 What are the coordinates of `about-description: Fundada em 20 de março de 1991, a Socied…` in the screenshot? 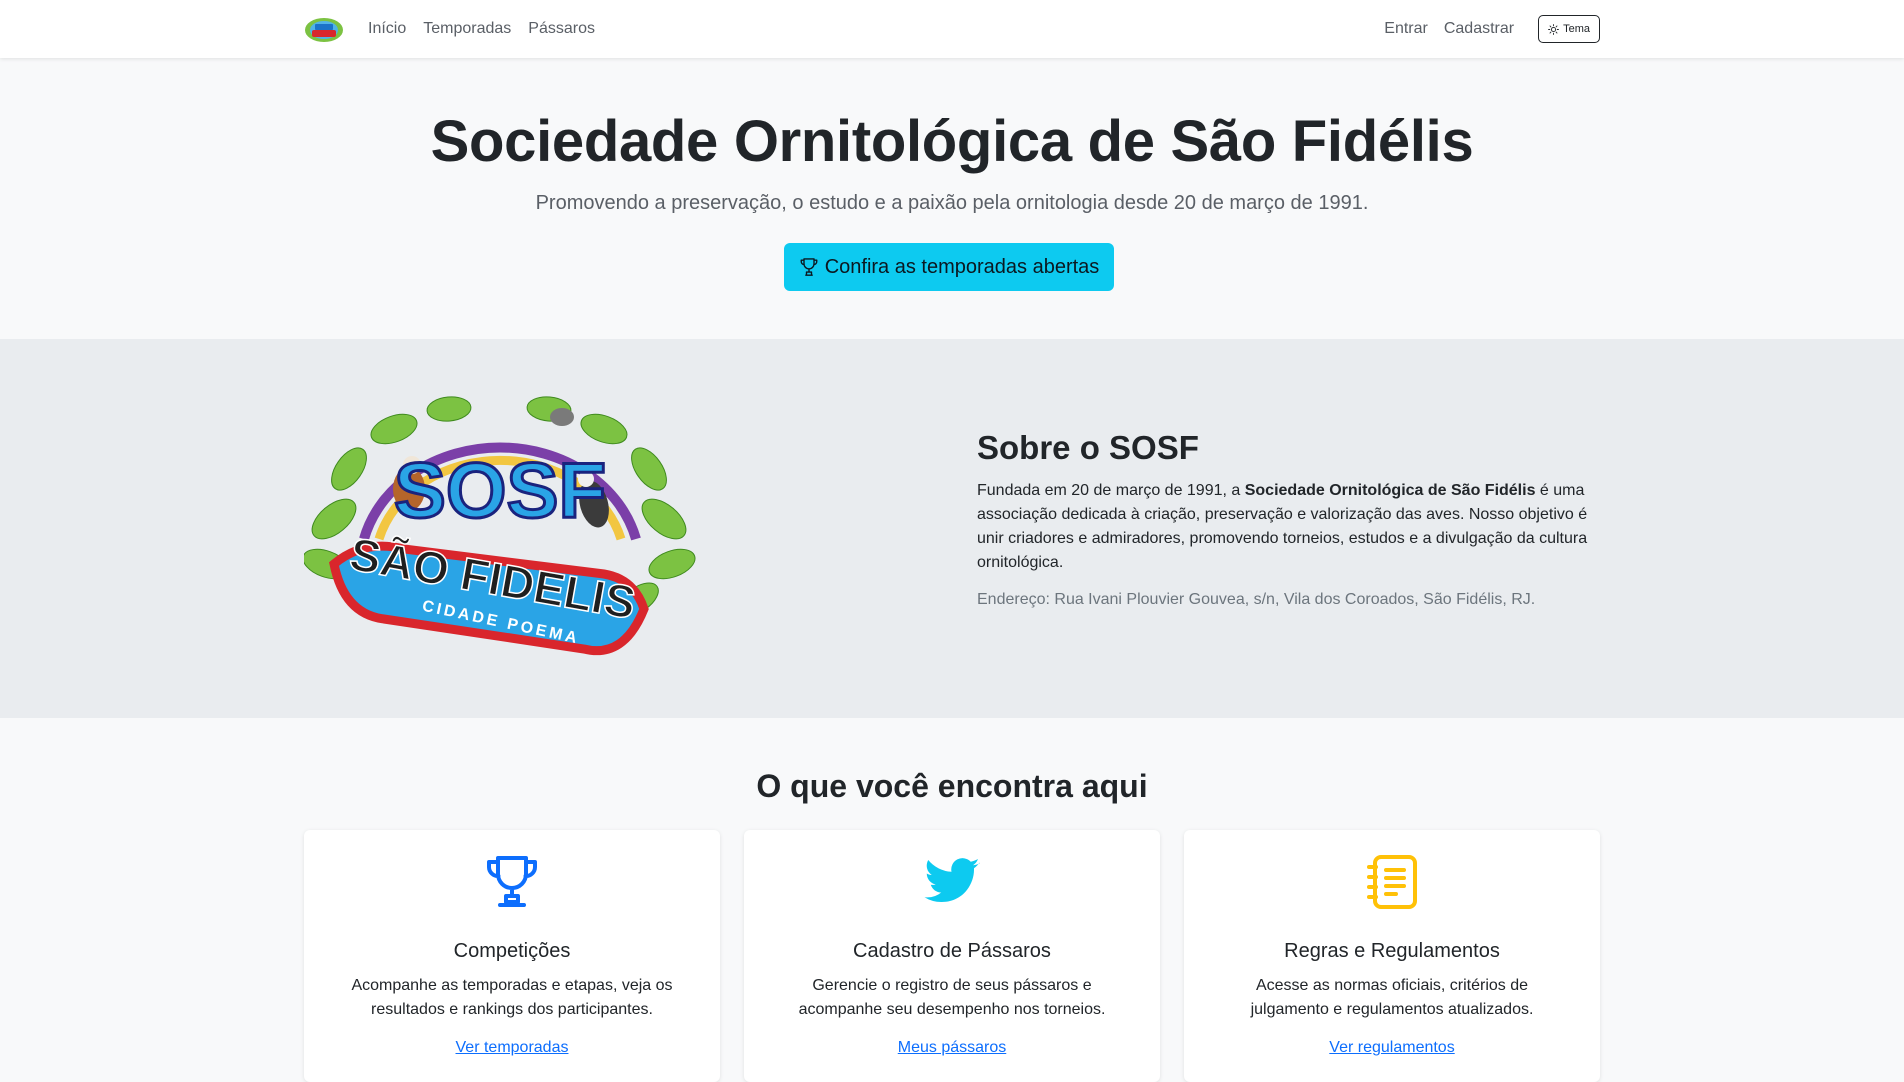 It's located at (1288, 527).